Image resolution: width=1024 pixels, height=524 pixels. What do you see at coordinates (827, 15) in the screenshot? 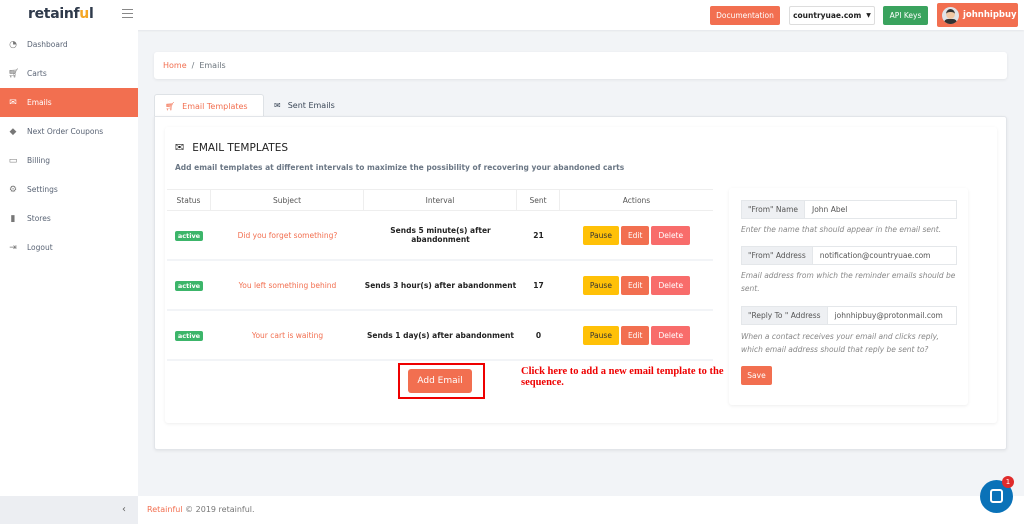
I see `store-select-value: countryuae.com` at bounding box center [827, 15].